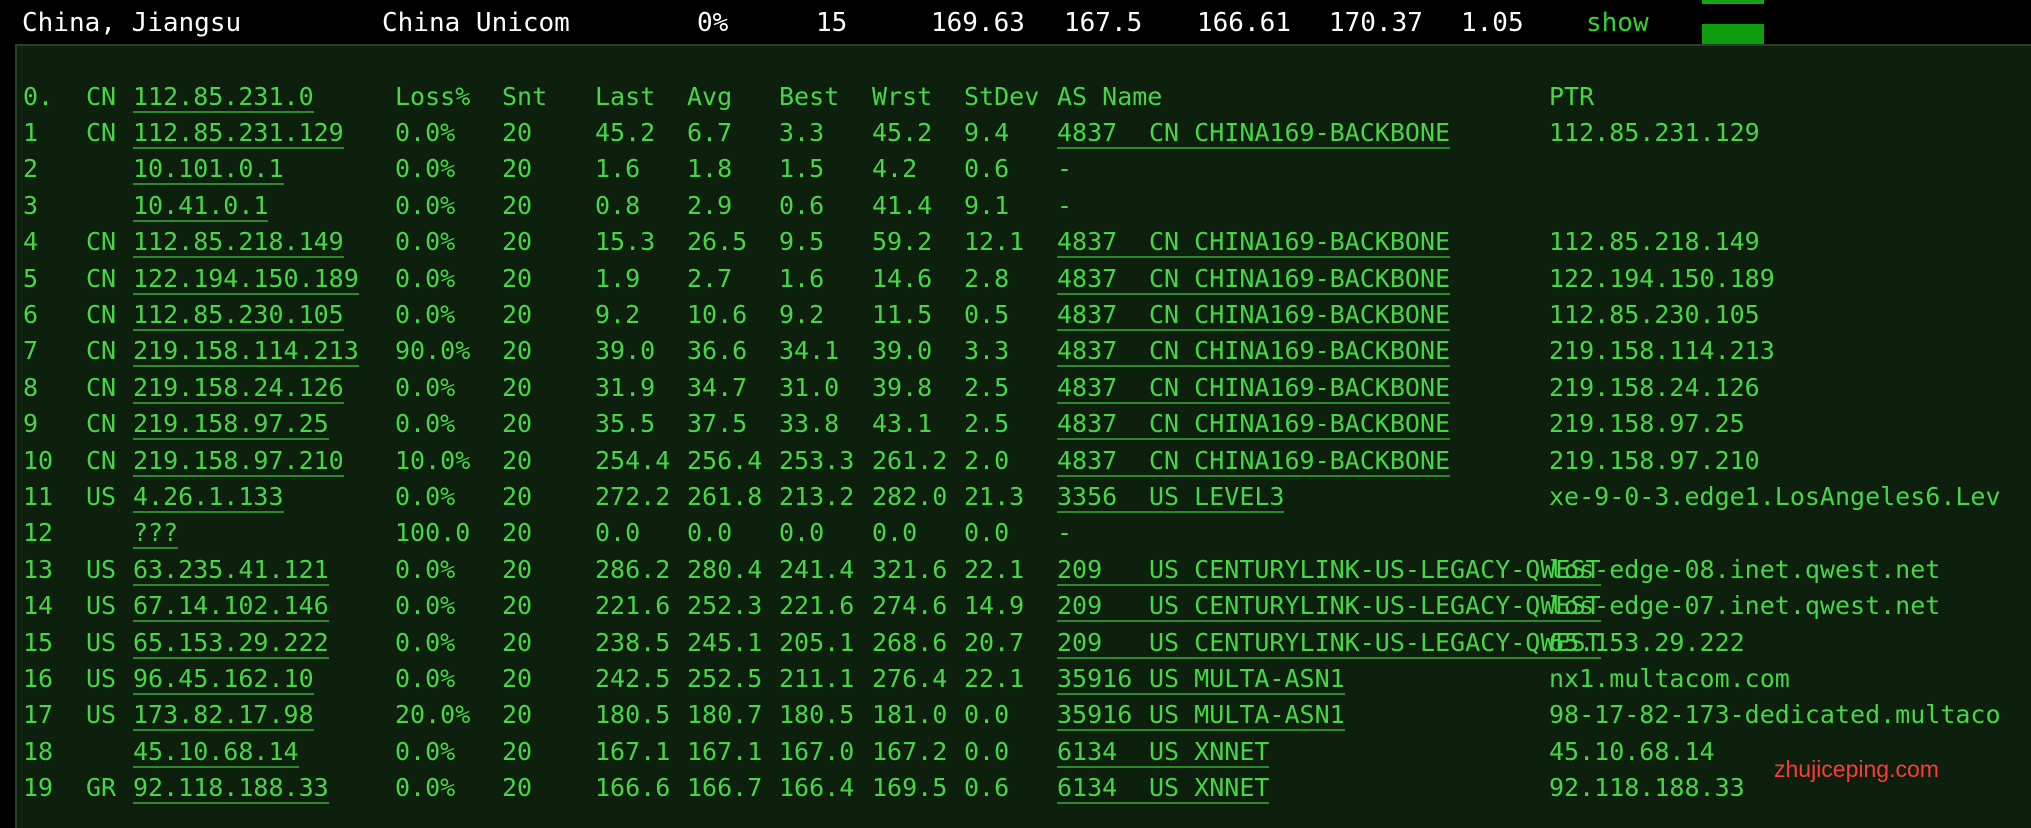  I want to click on hop-host-link: 122.194.150.189, so click(246, 279).